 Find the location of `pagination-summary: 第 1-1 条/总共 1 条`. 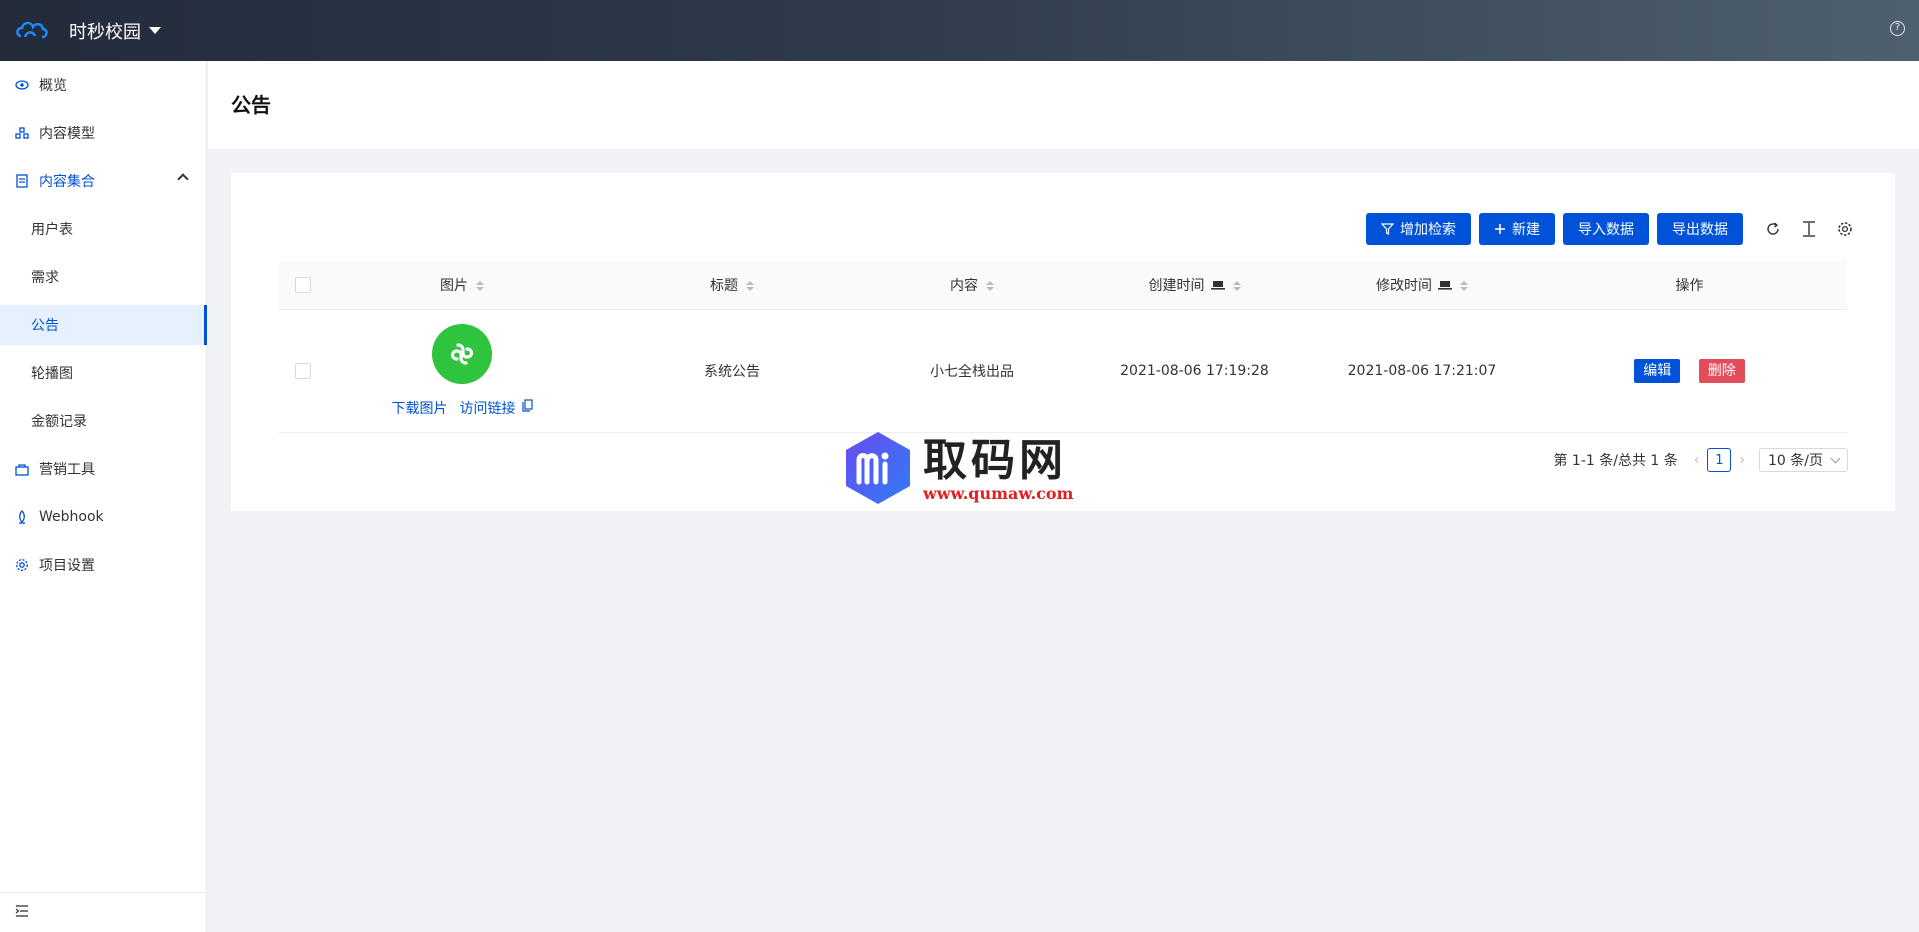

pagination-summary: 第 1-1 条/总共 1 条 is located at coordinates (1615, 461).